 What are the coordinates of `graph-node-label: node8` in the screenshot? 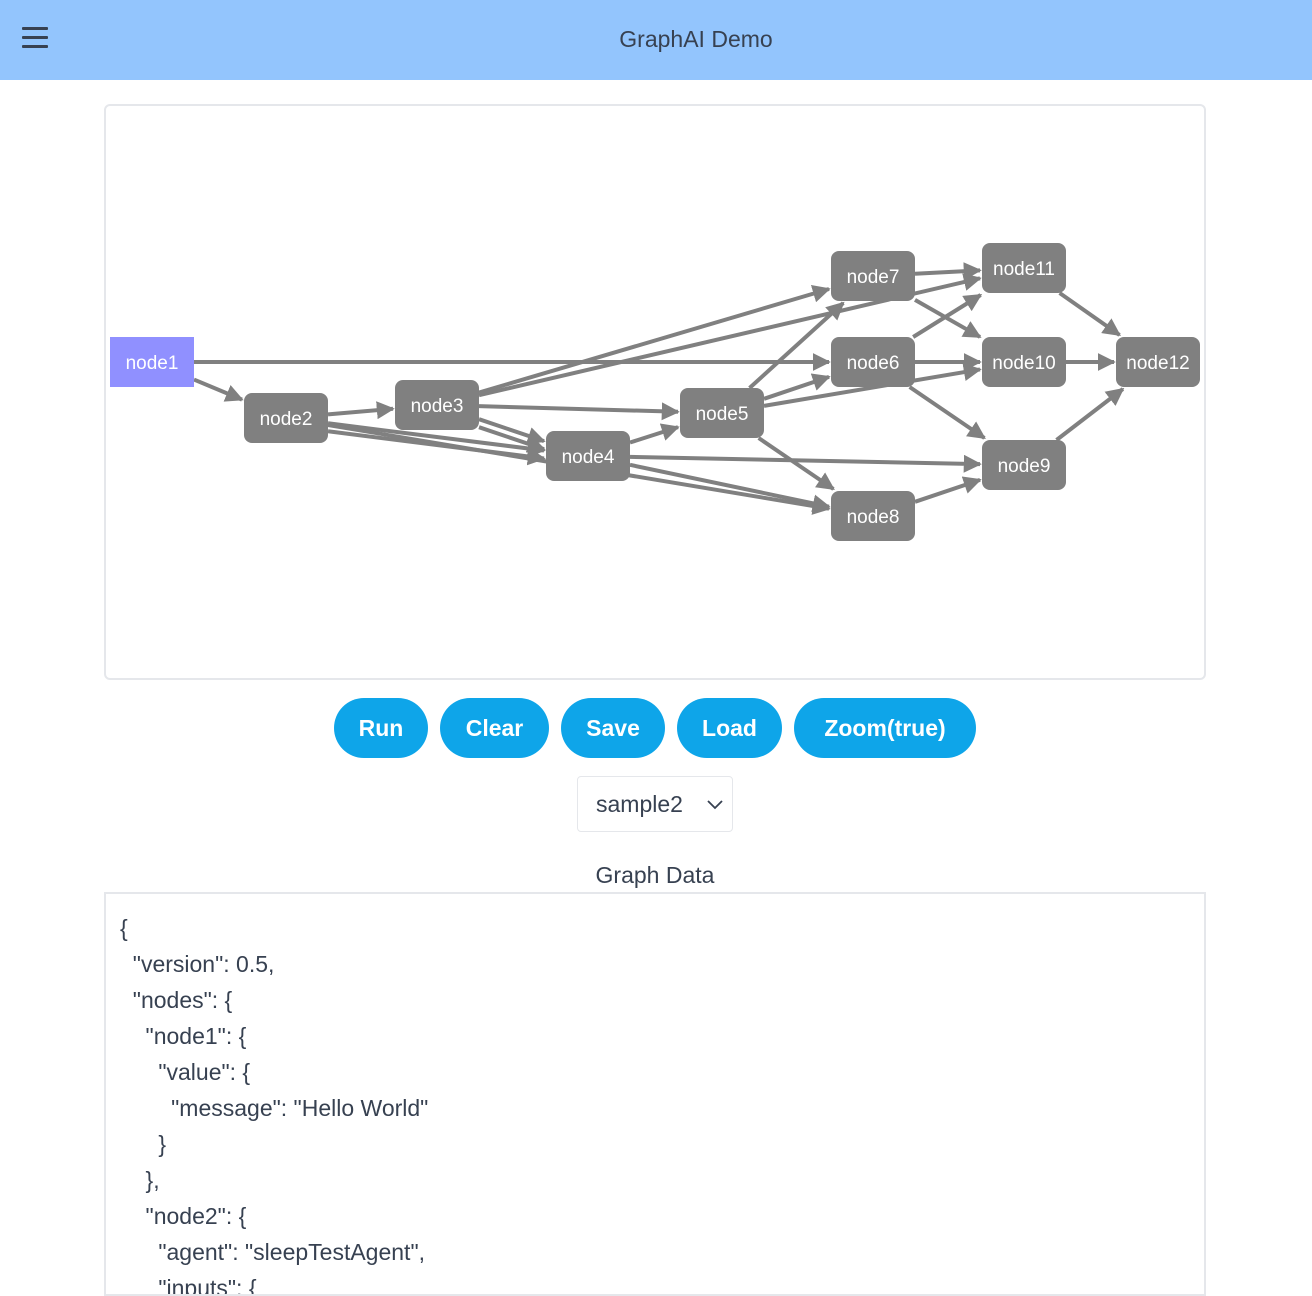 It's located at (873, 517).